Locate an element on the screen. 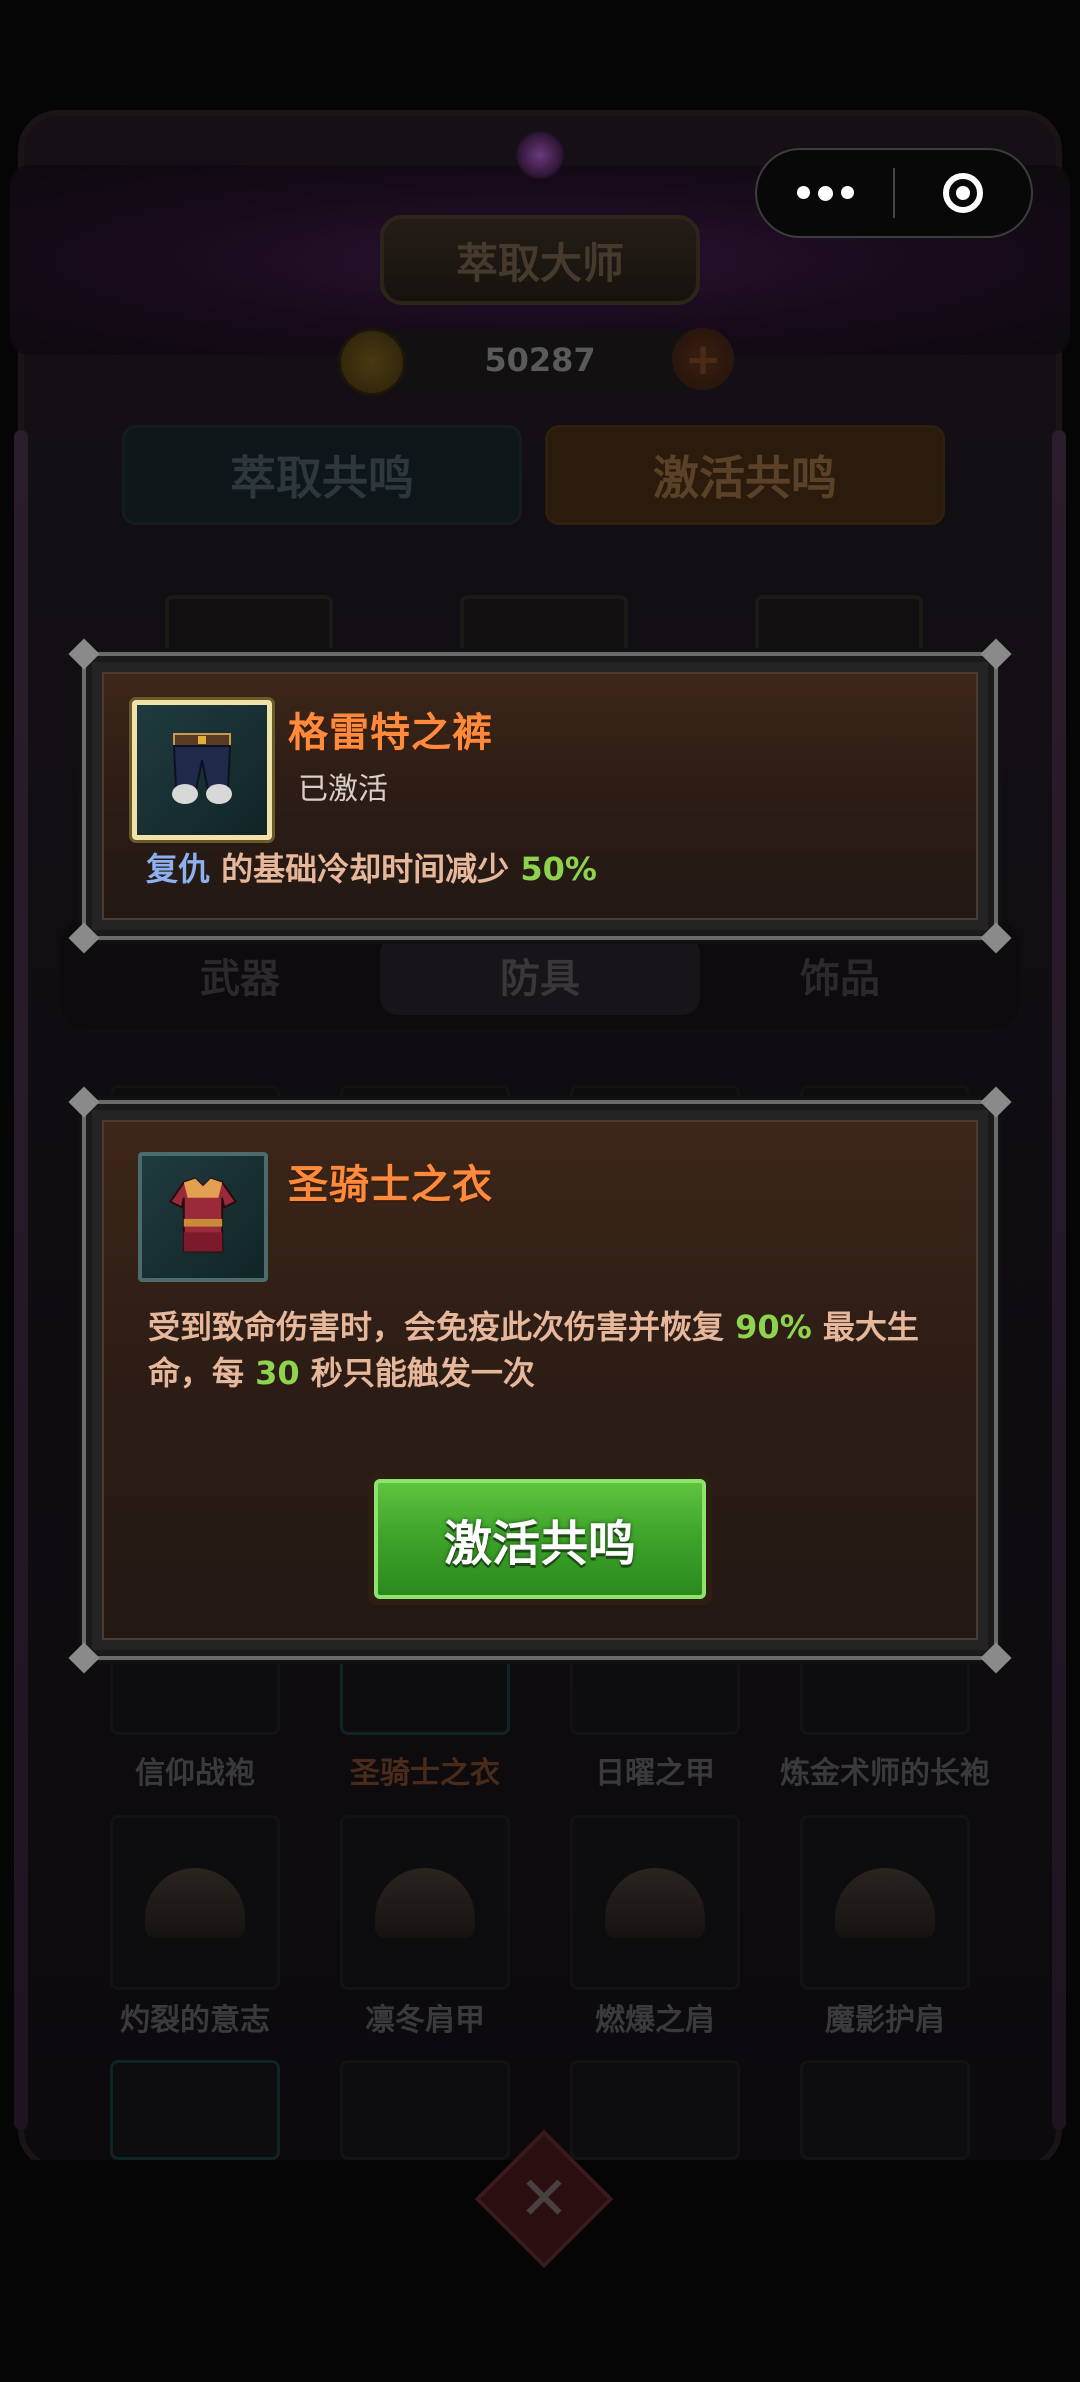 Image resolution: width=1080 pixels, height=2382 pixels. effect-text: 秒只能触发一次 is located at coordinates (417, 1373).